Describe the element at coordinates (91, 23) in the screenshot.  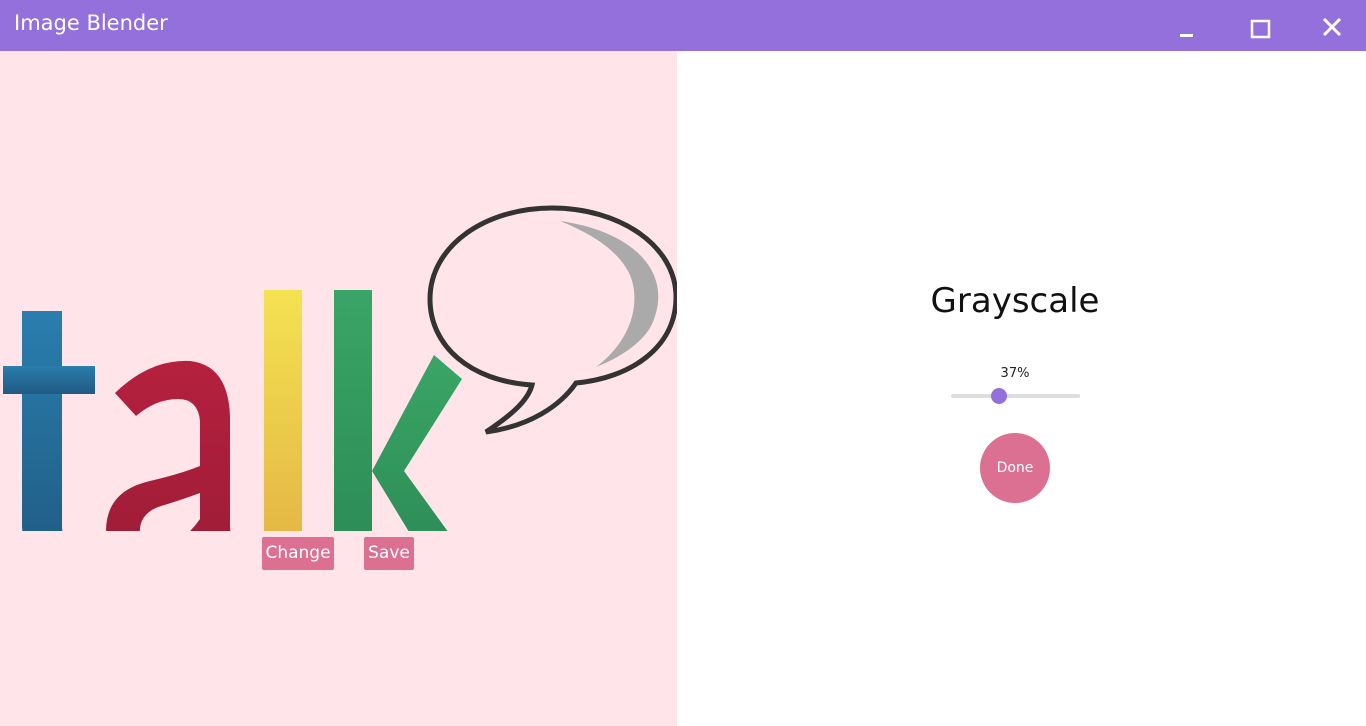
I see `window-title: Image Blender` at that location.